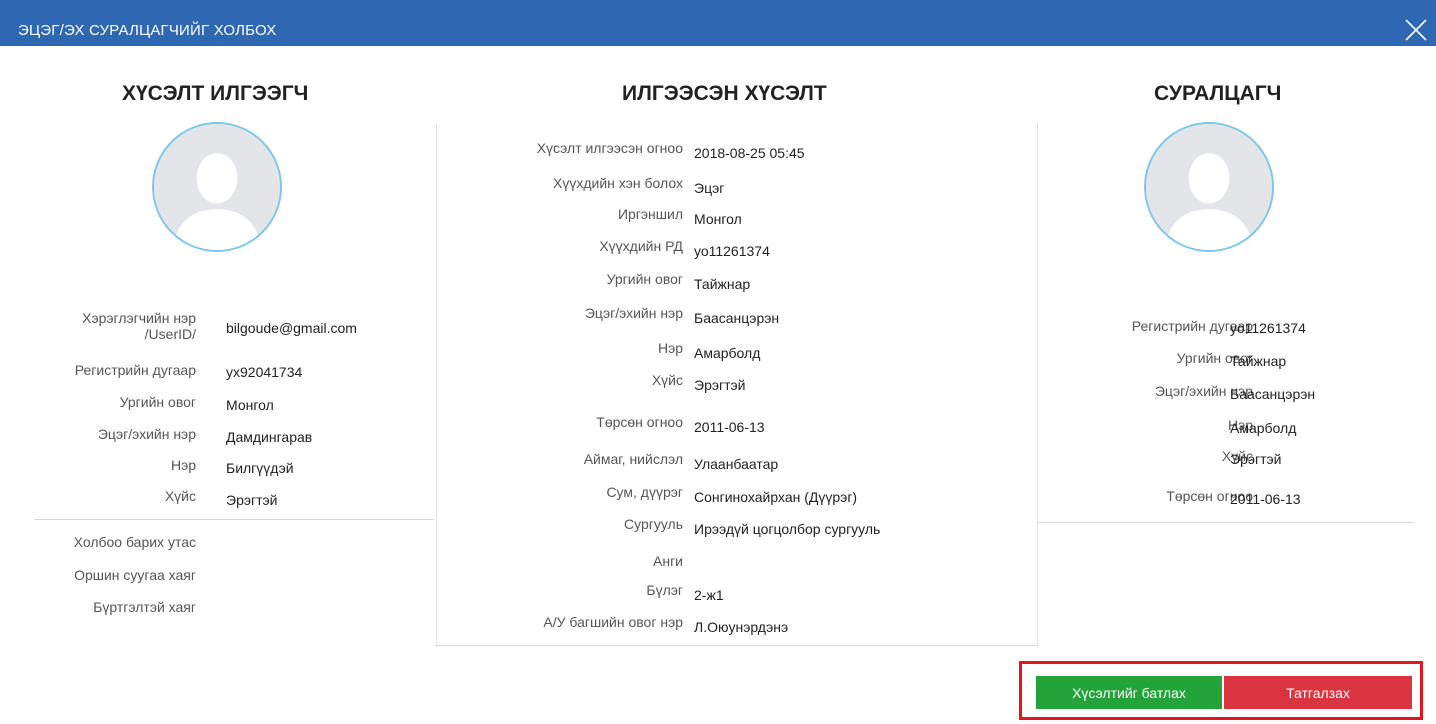 The width and height of the screenshot is (1436, 724). I want to click on field-label: Хэрэглэгчийн нэр, so click(139, 318).